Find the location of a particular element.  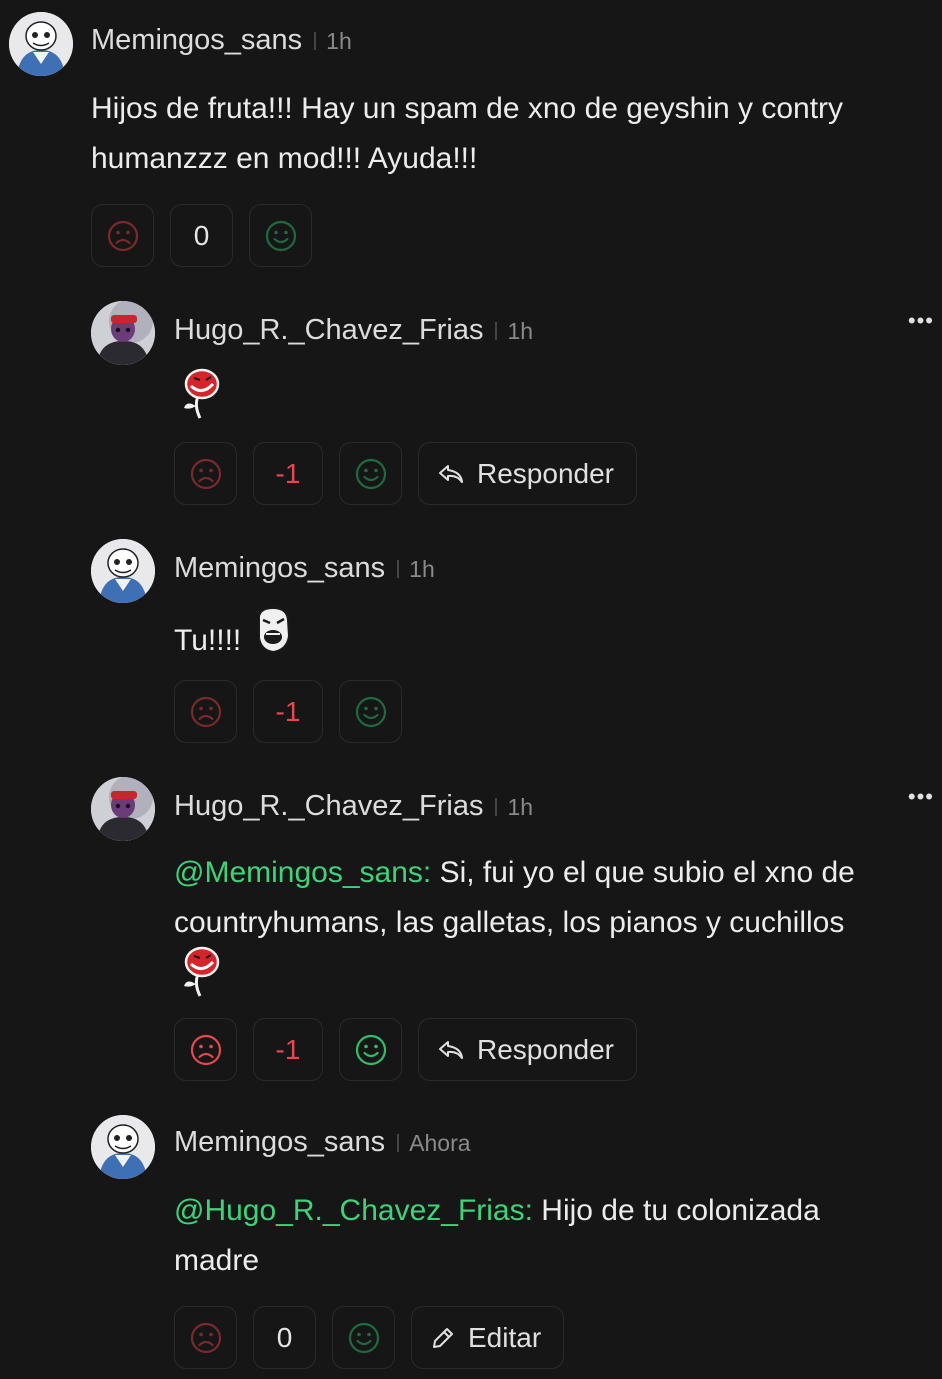

mention-link: @Hugo_R._Chavez_Frias: is located at coordinates (353, 1210).